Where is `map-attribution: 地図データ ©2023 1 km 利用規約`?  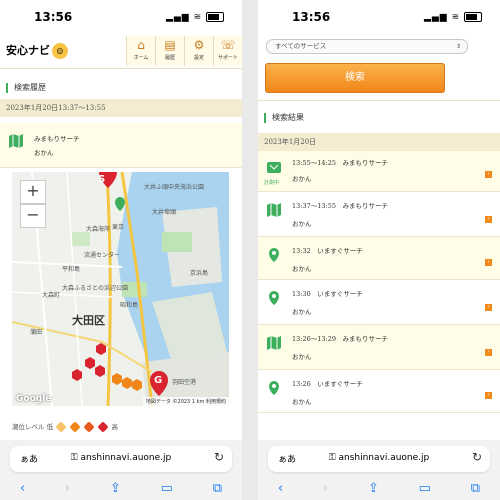 map-attribution: 地図データ ©2023 1 km 利用規約 is located at coordinates (185, 401).